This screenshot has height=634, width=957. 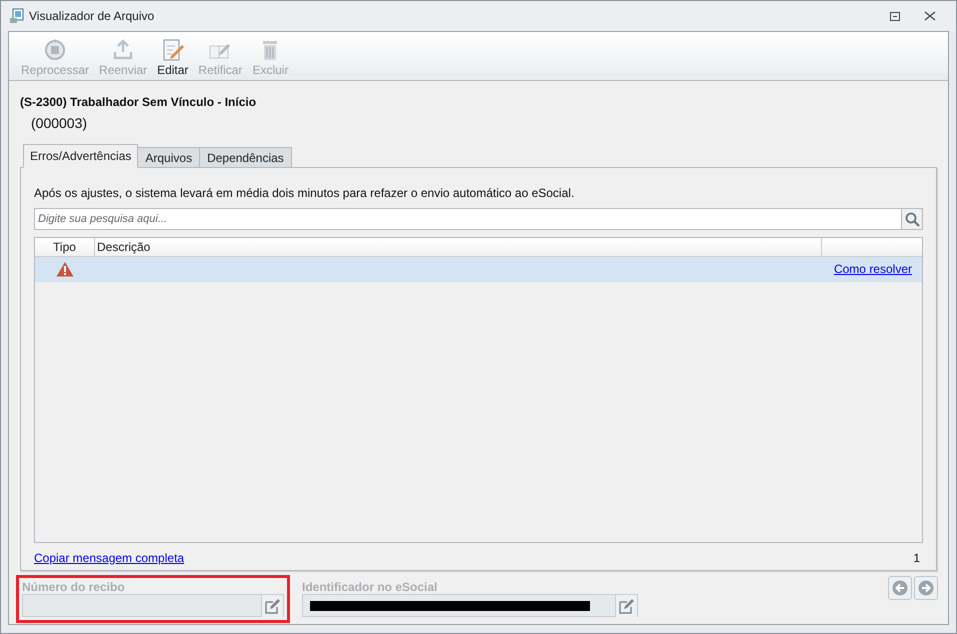 What do you see at coordinates (80, 156) in the screenshot?
I see `tab: Erros/Advertências` at bounding box center [80, 156].